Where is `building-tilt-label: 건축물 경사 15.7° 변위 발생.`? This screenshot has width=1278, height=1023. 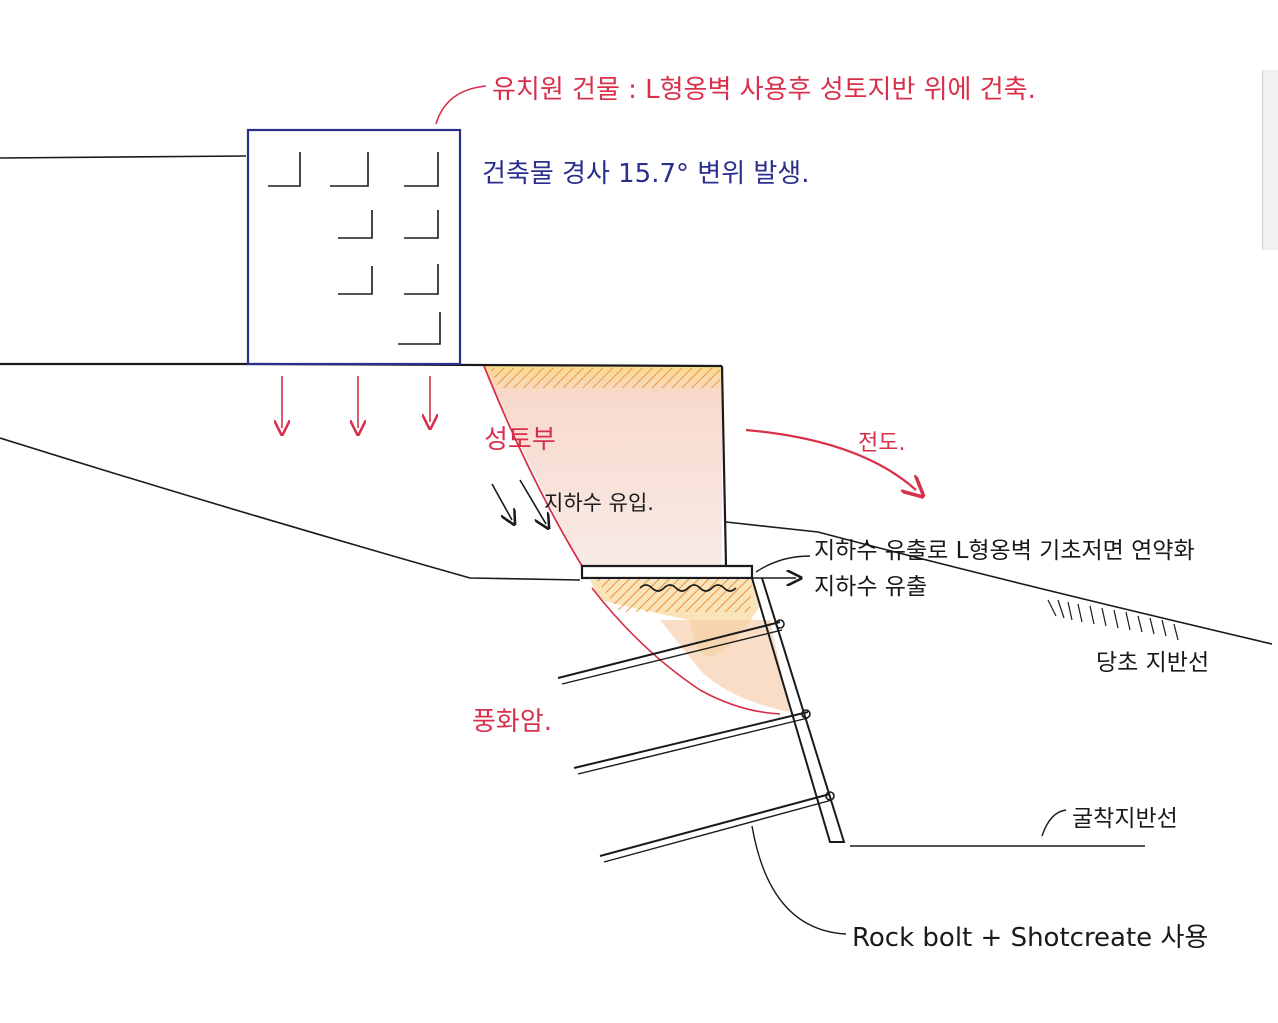
building-tilt-label: 건축물 경사 15.7° 변위 발생. is located at coordinates (646, 174).